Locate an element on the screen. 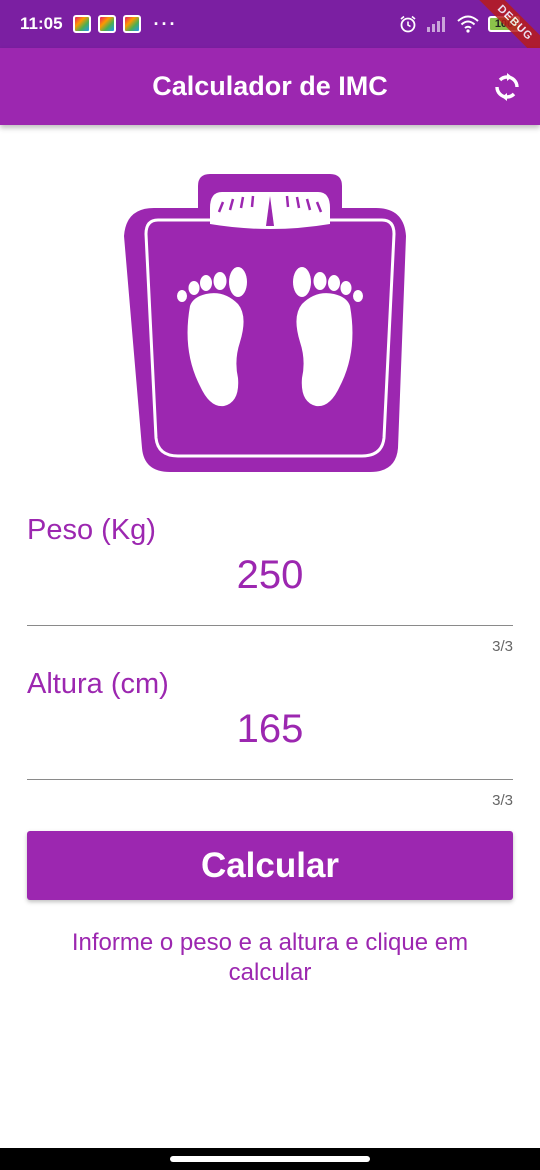  weight-input: 250 is located at coordinates (270, 575).